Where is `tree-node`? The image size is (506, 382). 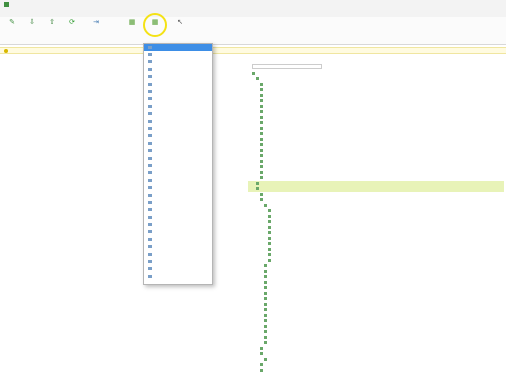
tree-node is located at coordinates (376, 371).